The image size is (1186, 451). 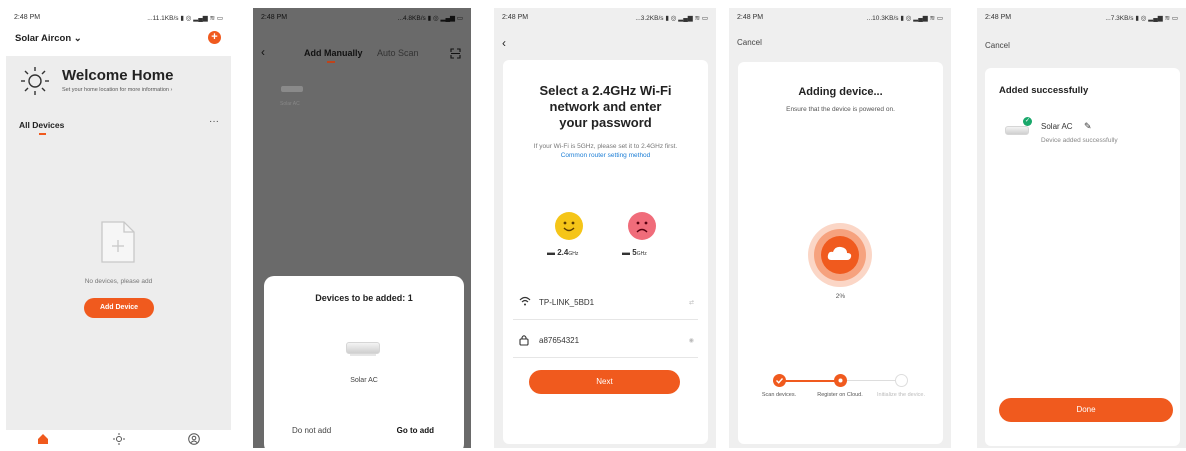 What do you see at coordinates (840, 19) in the screenshot?
I see `status-bar: 2:48 PM ...10.3KB/s ▮ ◎ ▂▄▆ ≋ ▭` at bounding box center [840, 19].